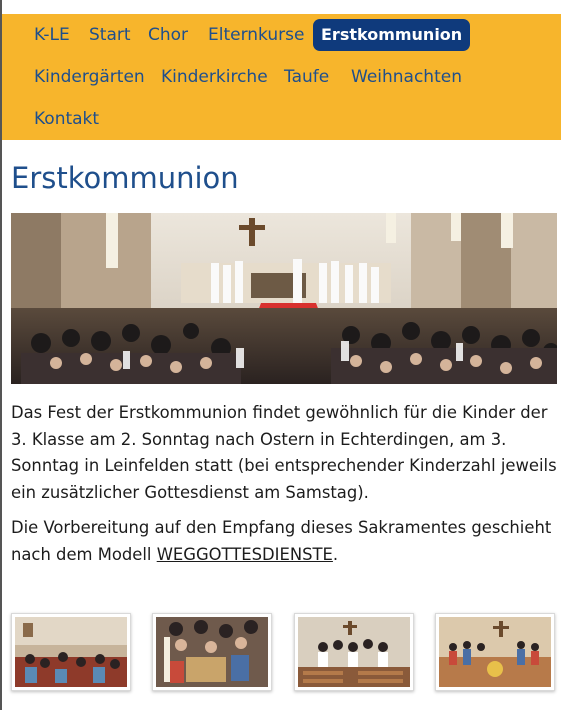 The width and height of the screenshot is (563, 710). I want to click on children-in-church-photo, so click(71, 652).